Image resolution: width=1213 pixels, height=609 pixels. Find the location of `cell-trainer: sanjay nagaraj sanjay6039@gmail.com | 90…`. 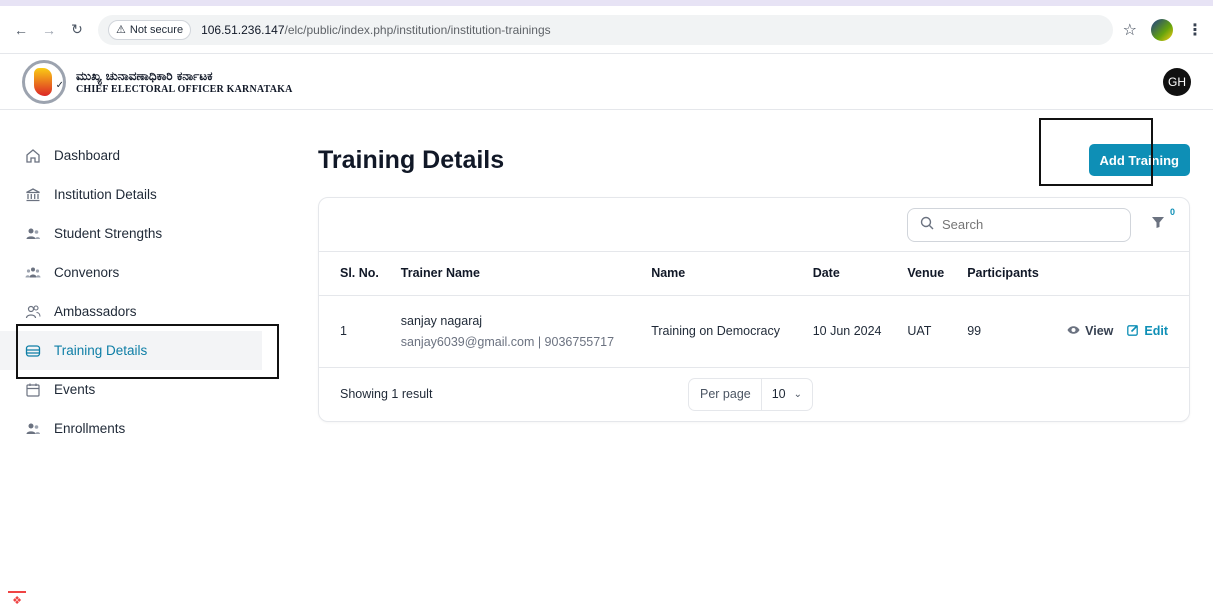

cell-trainer: sanjay nagaraj sanjay6039@gmail.com | 90… is located at coordinates (526, 331).